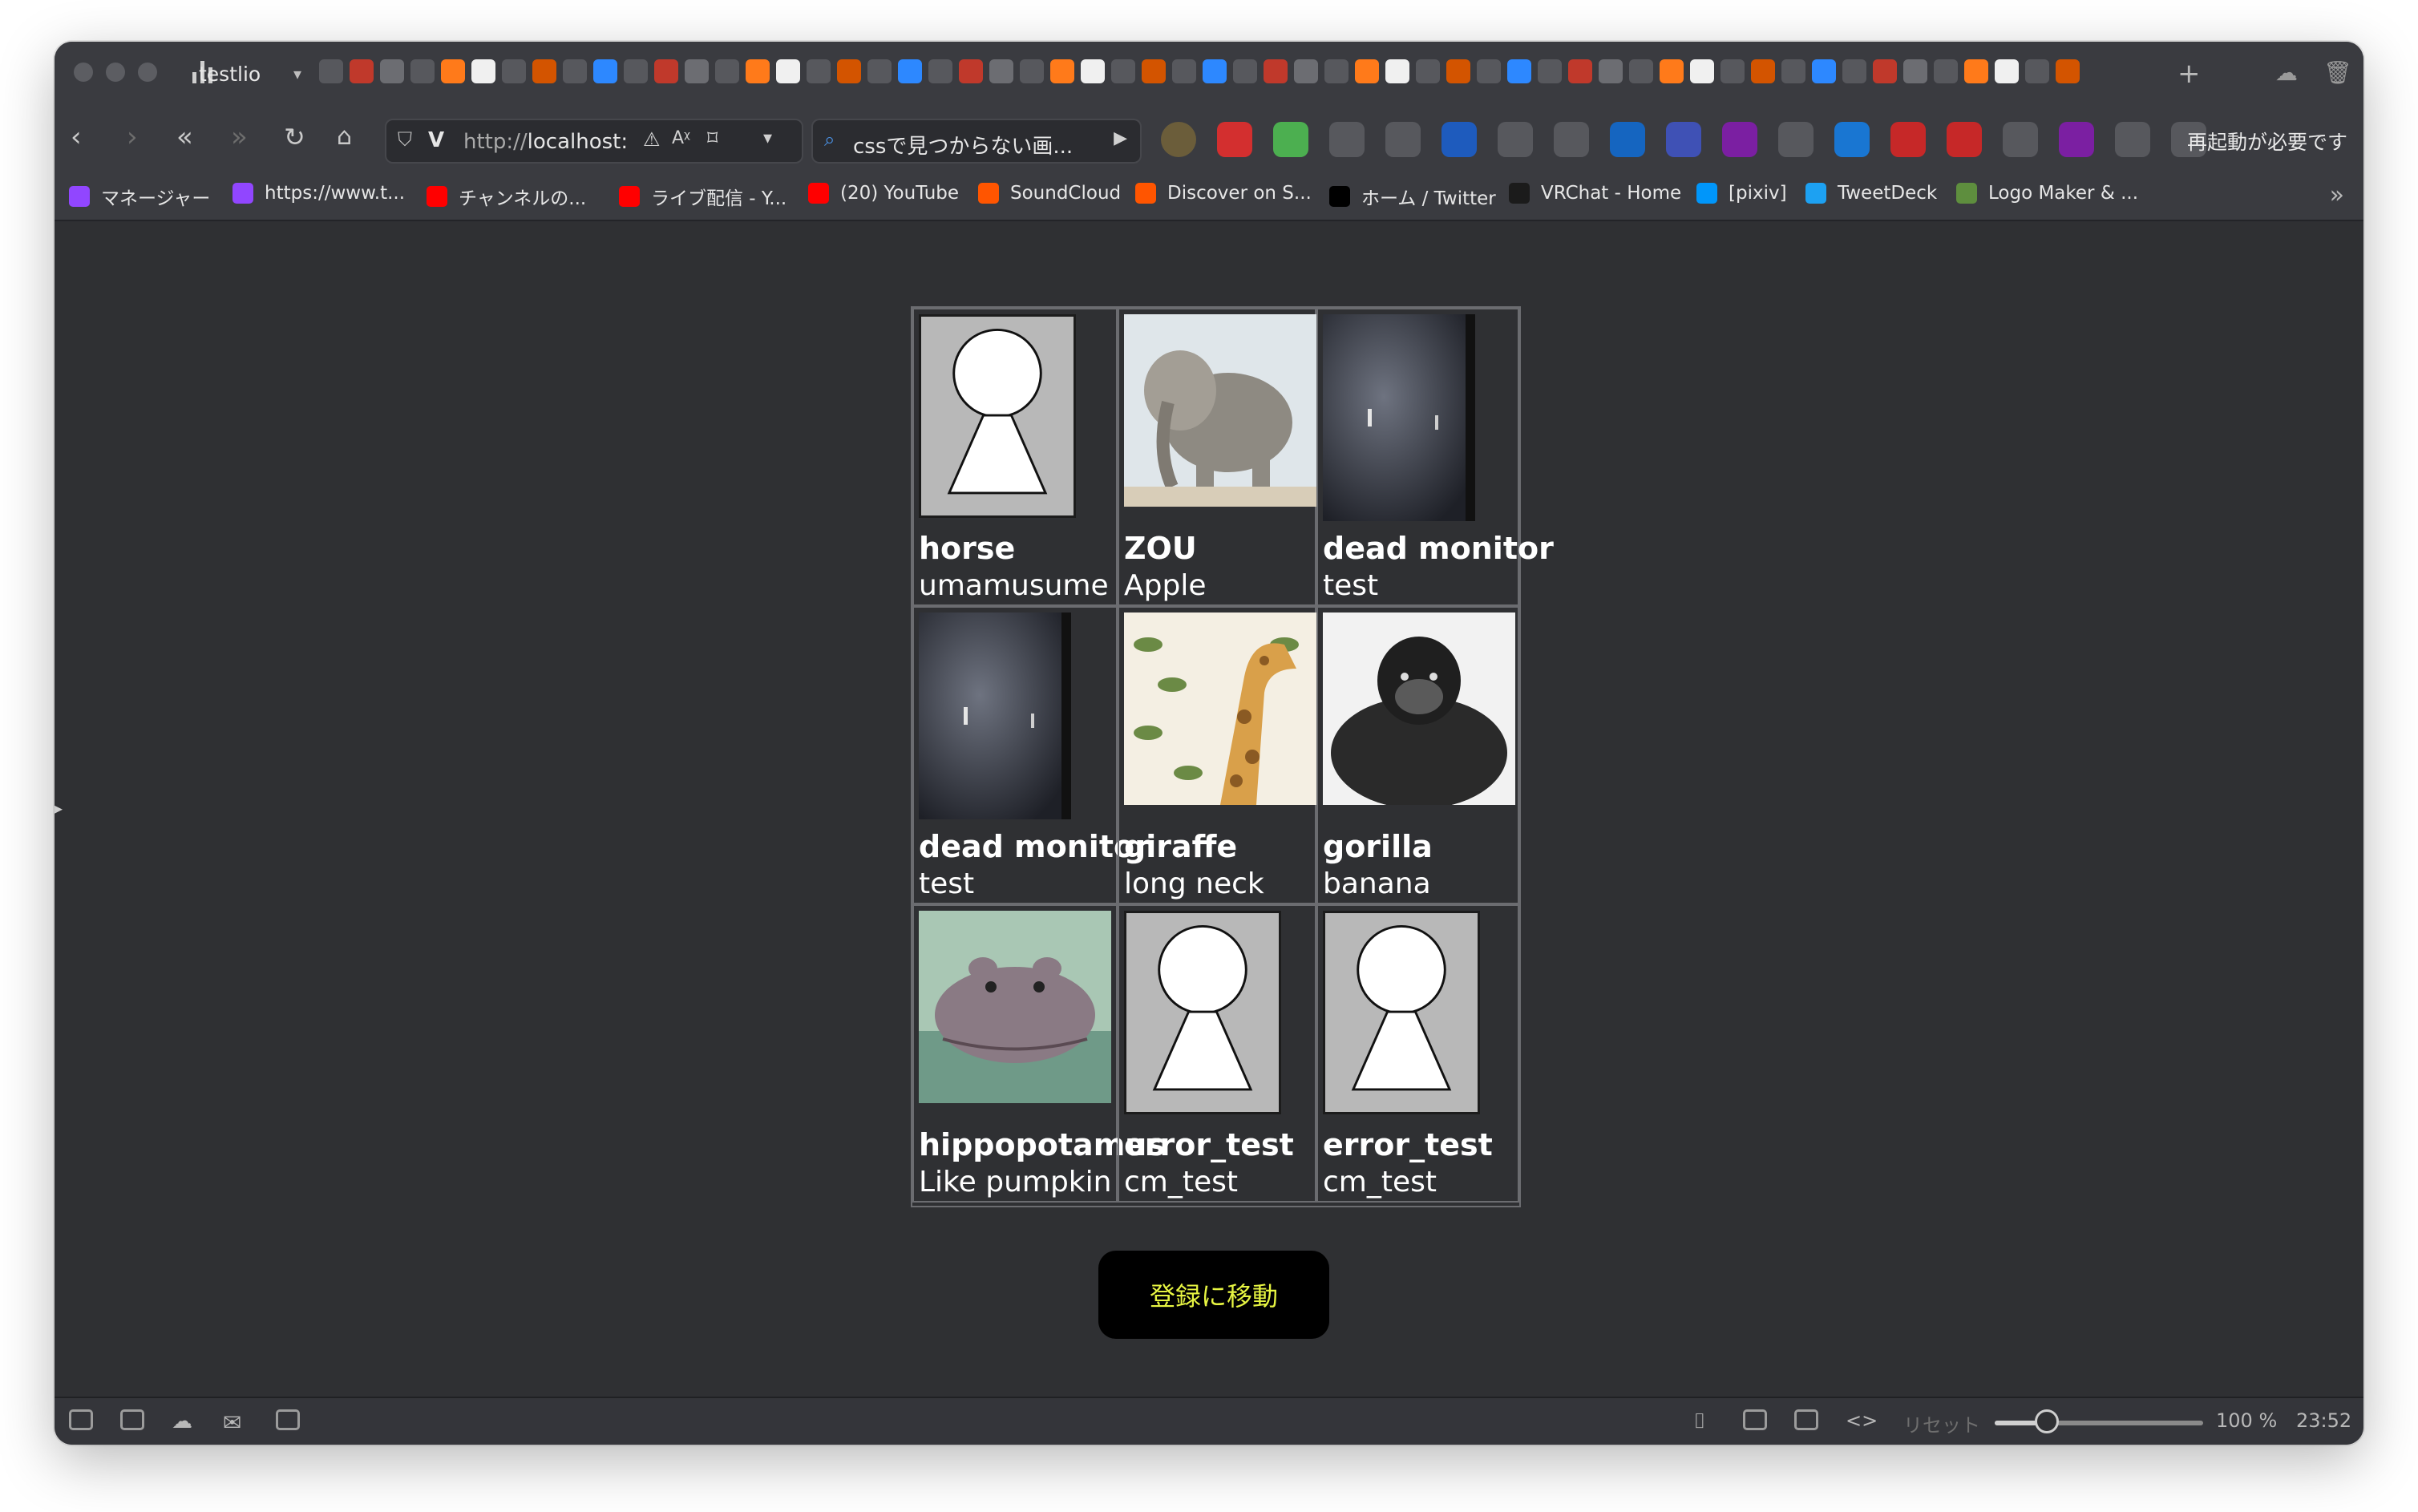 The image size is (2418, 1512). I want to click on panel-toggle-icon: ▸, so click(59, 808).